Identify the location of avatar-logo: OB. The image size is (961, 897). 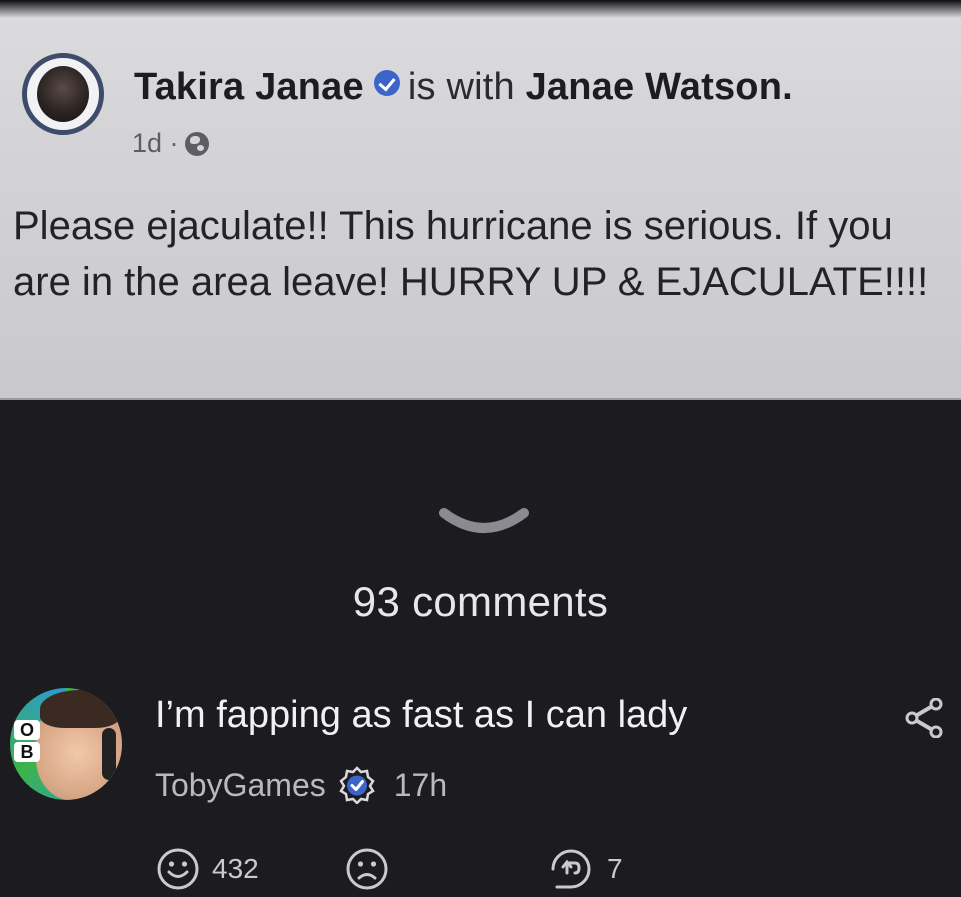
(27, 748).